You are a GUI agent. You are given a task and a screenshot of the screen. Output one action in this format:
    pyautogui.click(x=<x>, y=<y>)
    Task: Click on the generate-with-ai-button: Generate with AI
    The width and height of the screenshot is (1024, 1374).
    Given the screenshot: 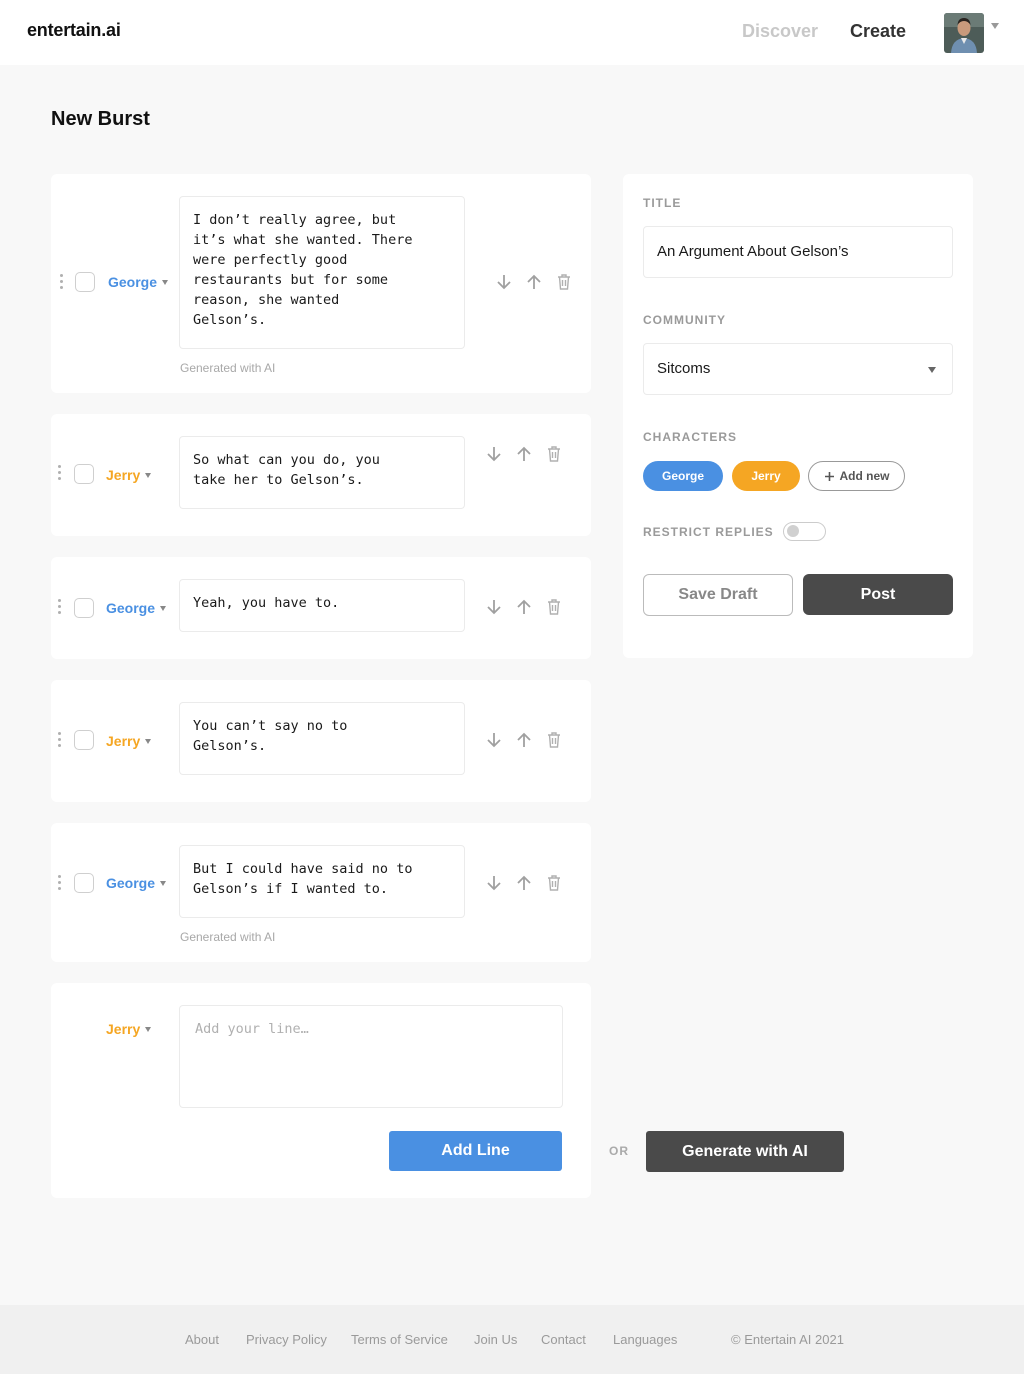 What is the action you would take?
    pyautogui.click(x=745, y=1151)
    